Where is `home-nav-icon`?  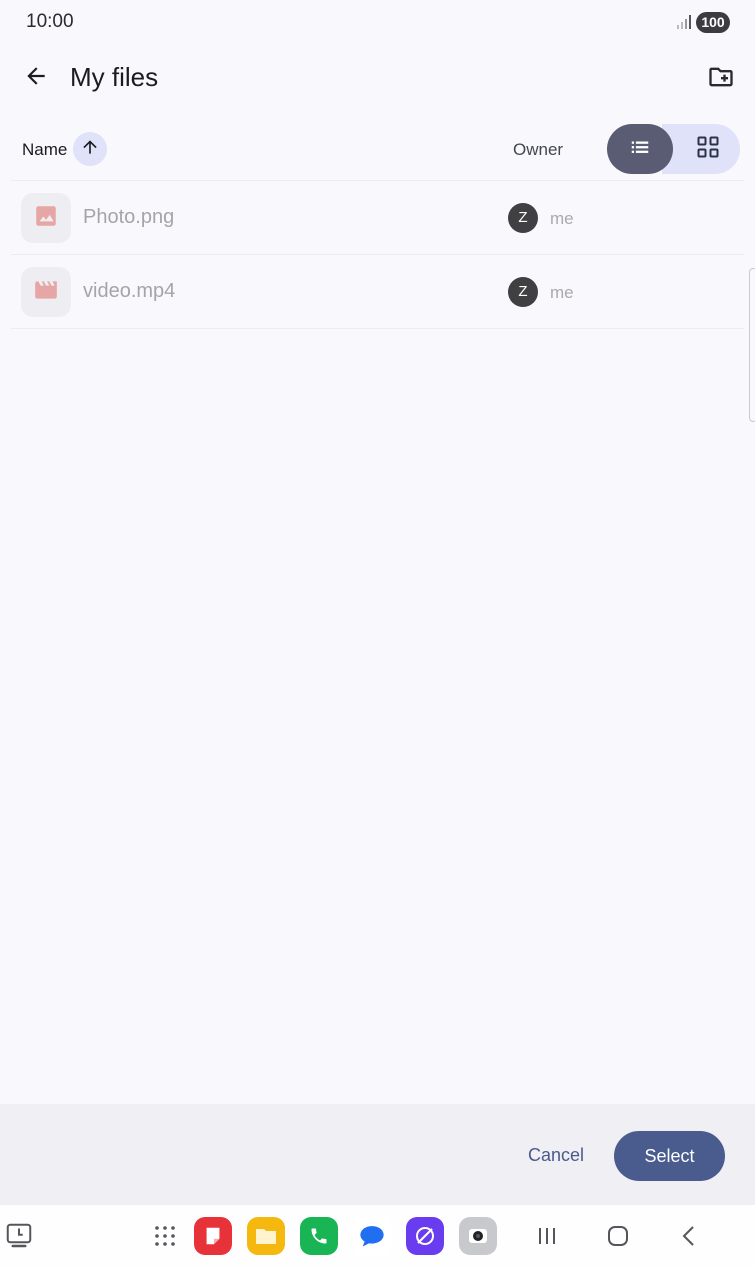 home-nav-icon is located at coordinates (618, 1236).